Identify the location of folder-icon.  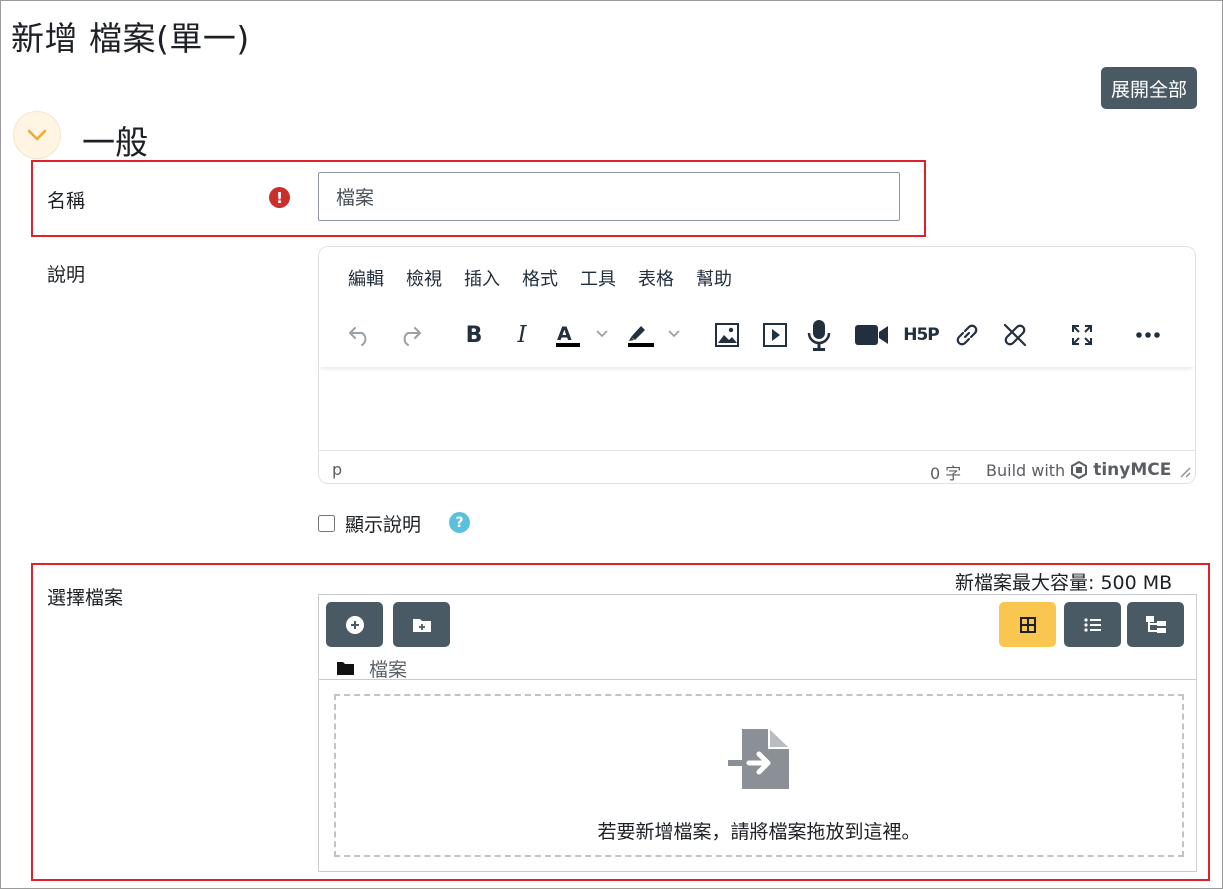
(345, 668).